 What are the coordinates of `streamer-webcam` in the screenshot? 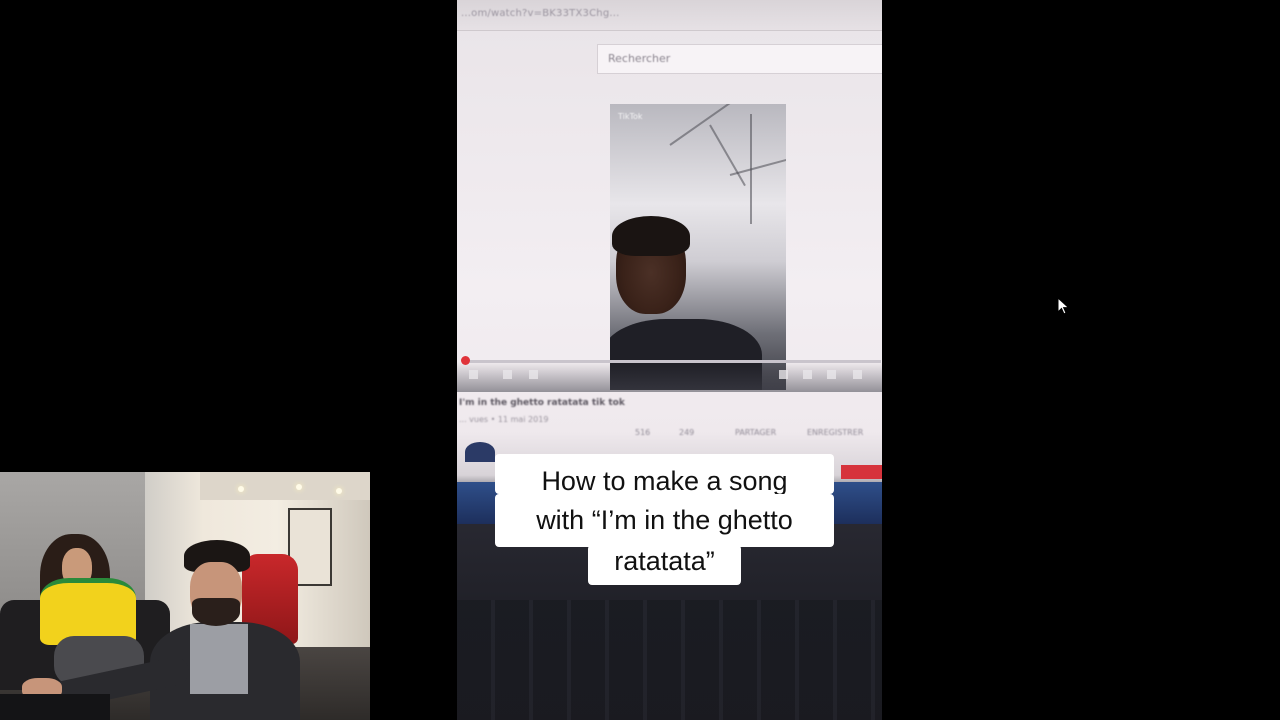 It's located at (185, 596).